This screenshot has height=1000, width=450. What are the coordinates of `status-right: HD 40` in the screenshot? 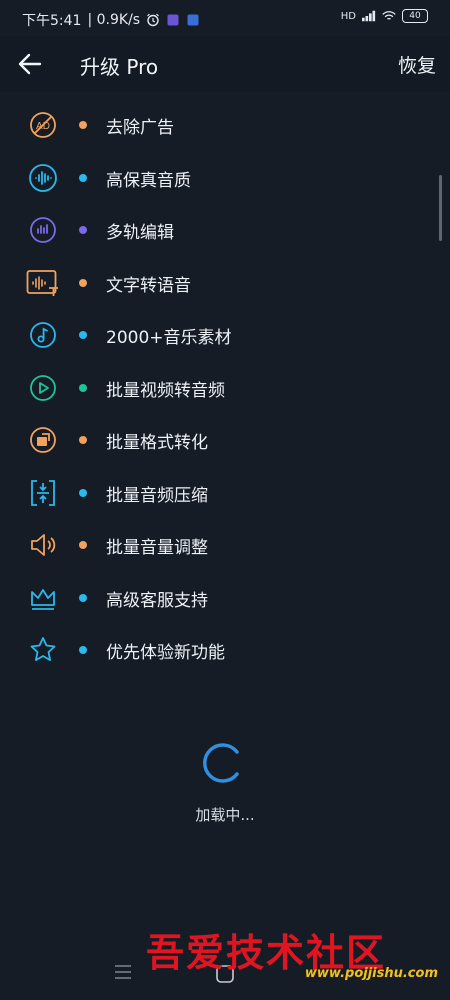 It's located at (384, 16).